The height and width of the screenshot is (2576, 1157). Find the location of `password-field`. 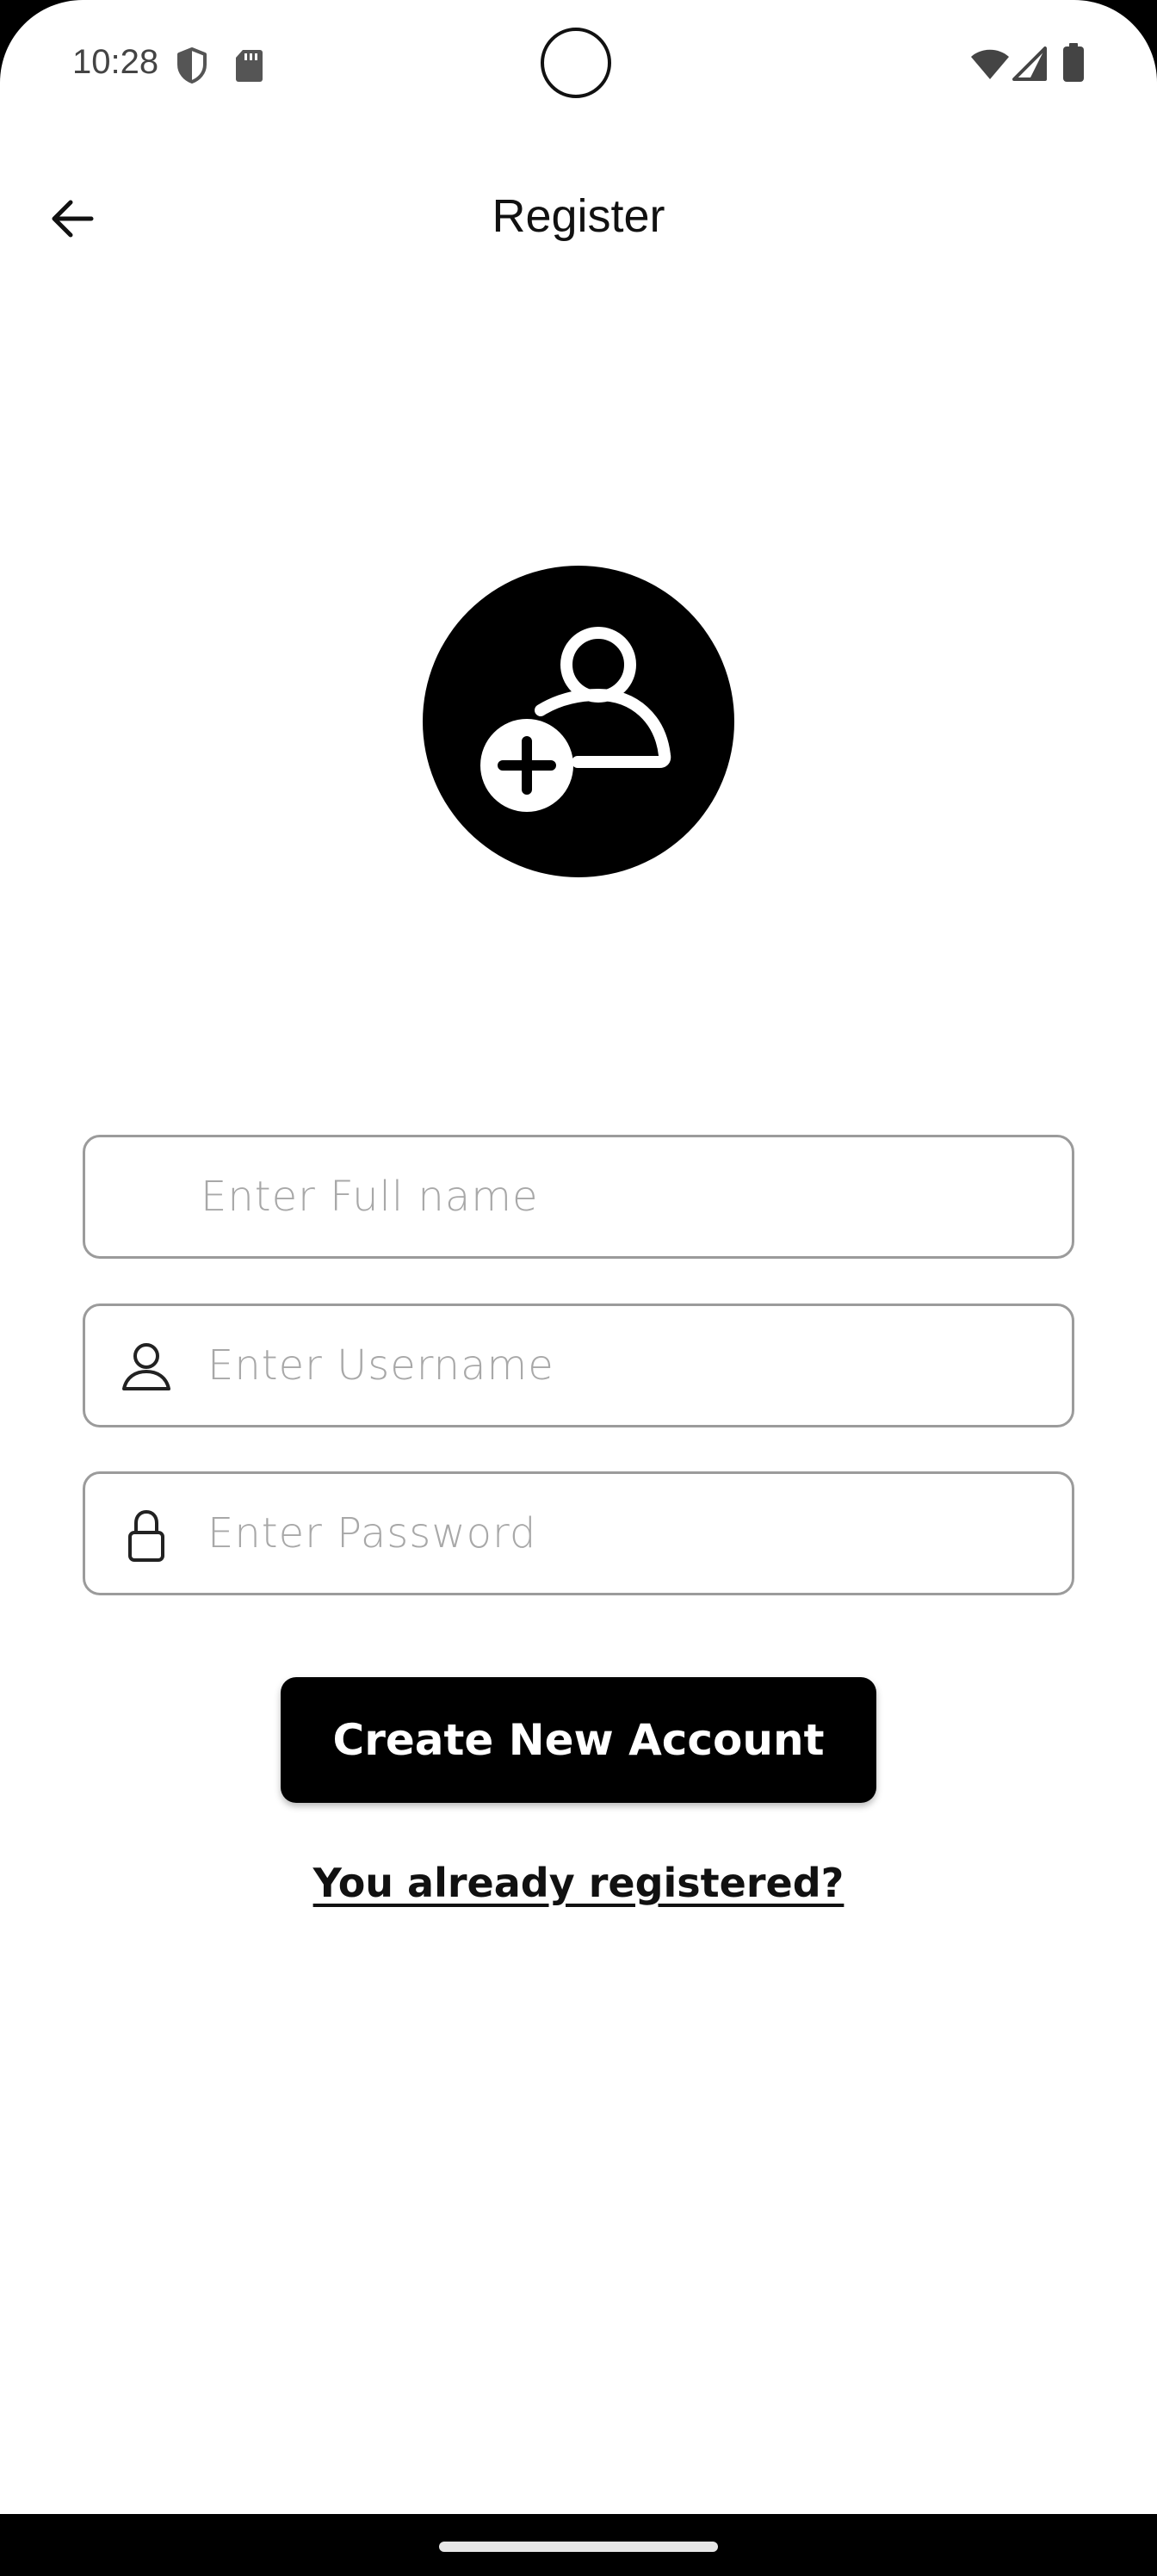

password-field is located at coordinates (579, 1533).